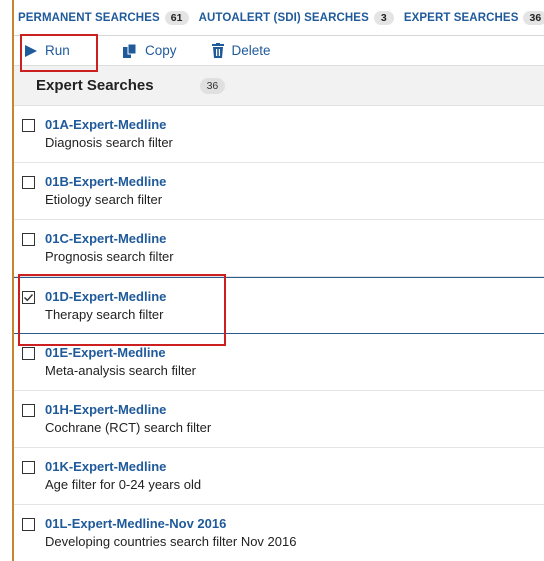  I want to click on item-description: Etiology search filter, so click(104, 199).